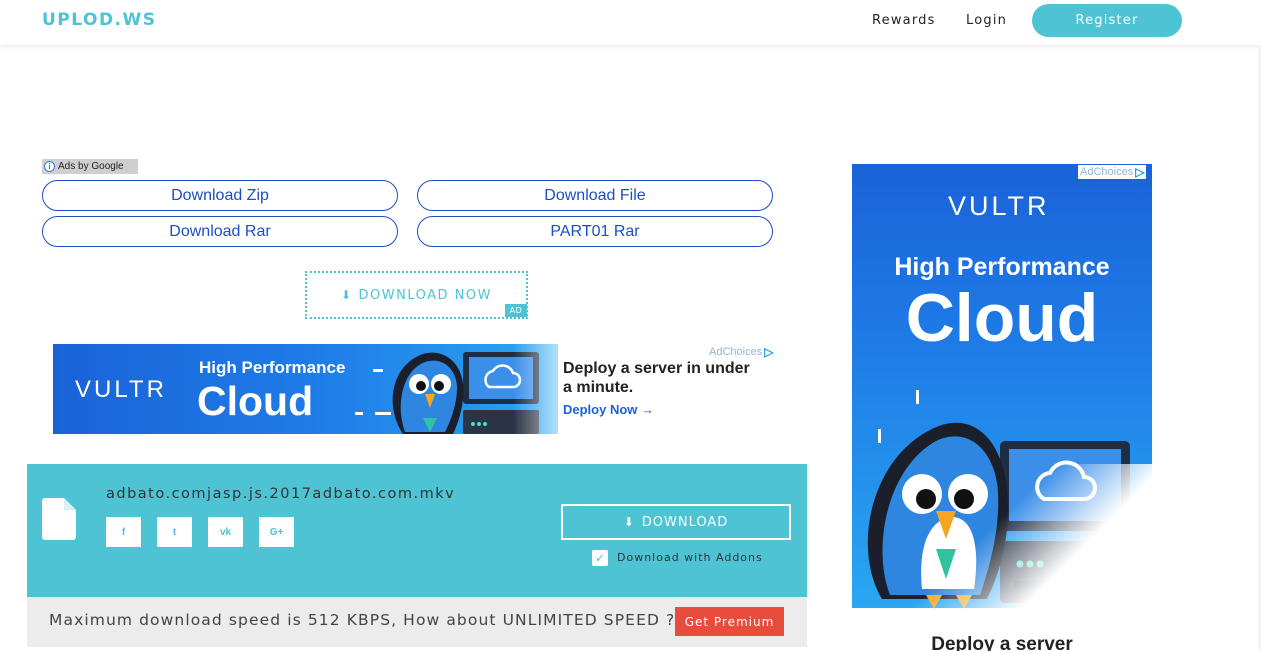  What do you see at coordinates (630, 22) in the screenshot?
I see `top-header: UPLOD.WS Rewards Login Register` at bounding box center [630, 22].